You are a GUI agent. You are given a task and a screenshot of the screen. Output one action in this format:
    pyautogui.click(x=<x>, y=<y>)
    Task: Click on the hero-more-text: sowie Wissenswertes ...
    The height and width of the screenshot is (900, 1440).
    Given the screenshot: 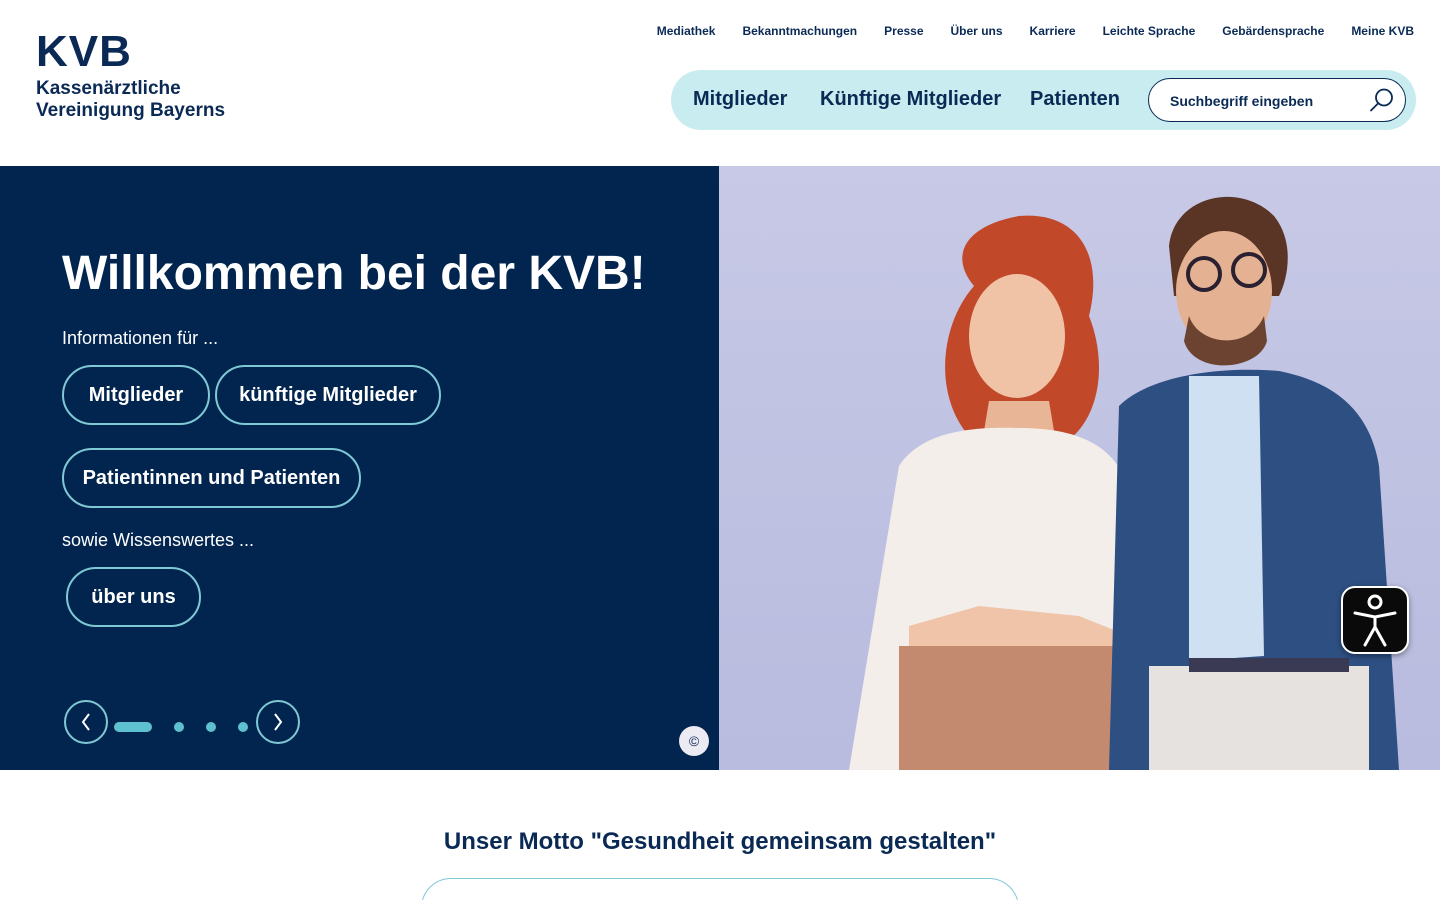 What is the action you would take?
    pyautogui.click(x=158, y=540)
    